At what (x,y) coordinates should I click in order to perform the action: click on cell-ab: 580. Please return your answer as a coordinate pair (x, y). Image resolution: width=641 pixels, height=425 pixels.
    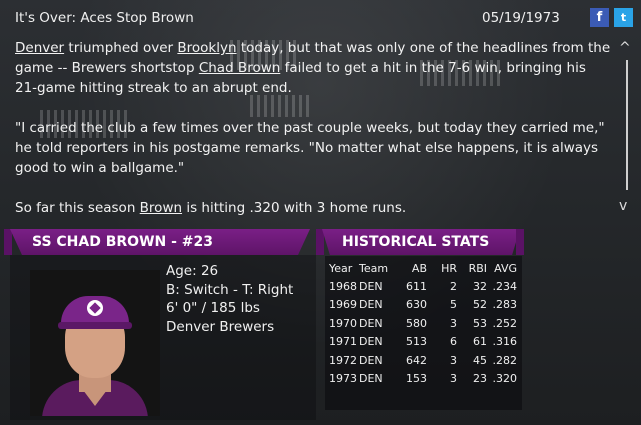
    Looking at the image, I should click on (416, 323).